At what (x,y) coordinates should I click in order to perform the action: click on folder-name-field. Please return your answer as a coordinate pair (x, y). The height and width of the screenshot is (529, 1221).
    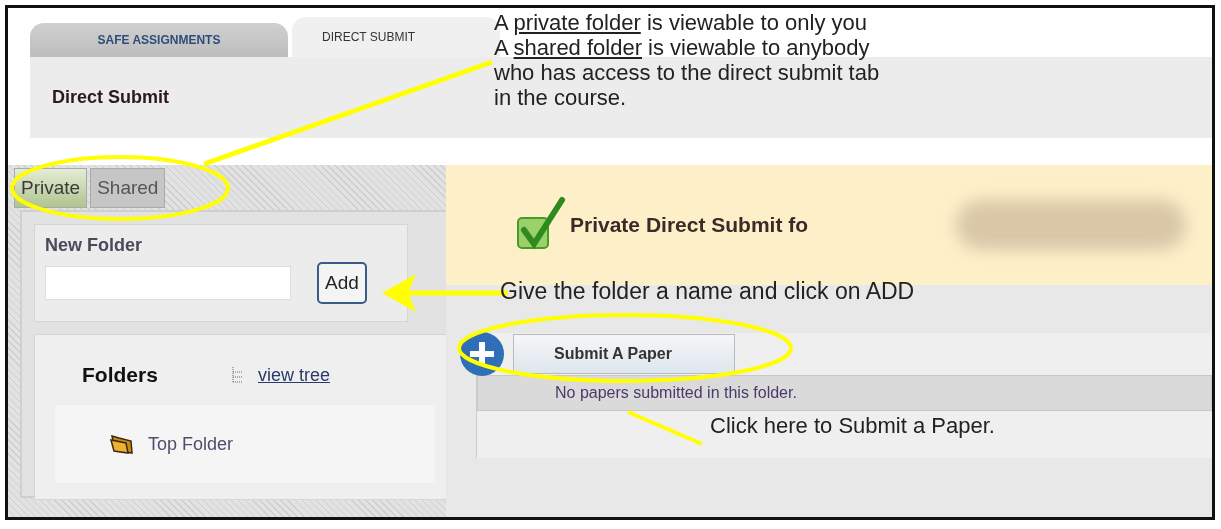
    Looking at the image, I should click on (168, 283).